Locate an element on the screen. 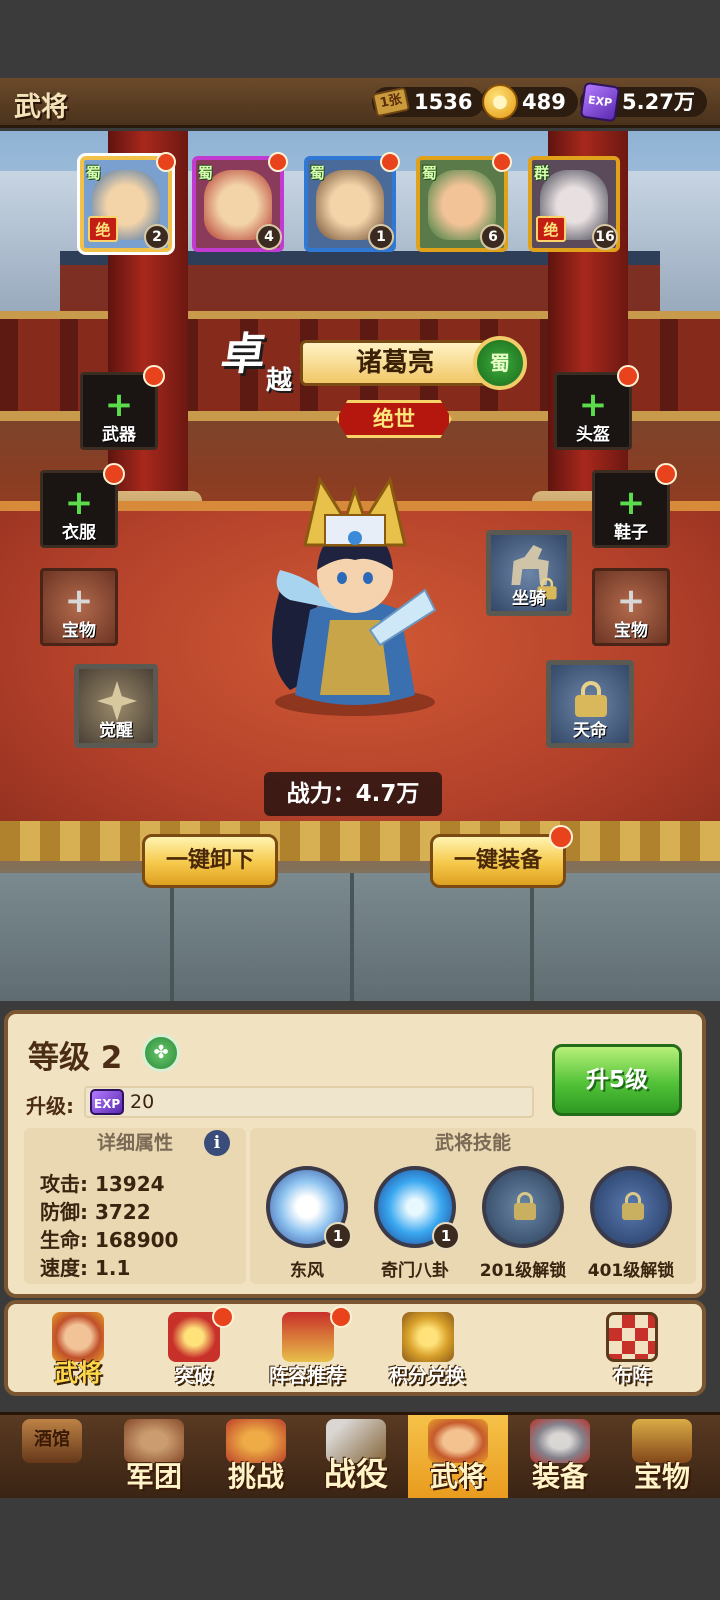  coin-counter: ● 489 is located at coordinates (529, 102).